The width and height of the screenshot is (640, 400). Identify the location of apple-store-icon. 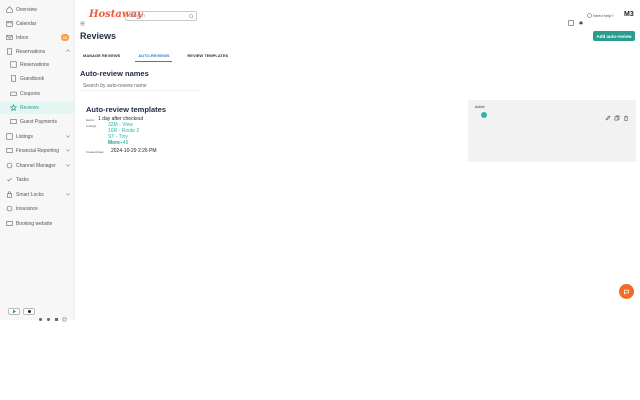
(29, 311).